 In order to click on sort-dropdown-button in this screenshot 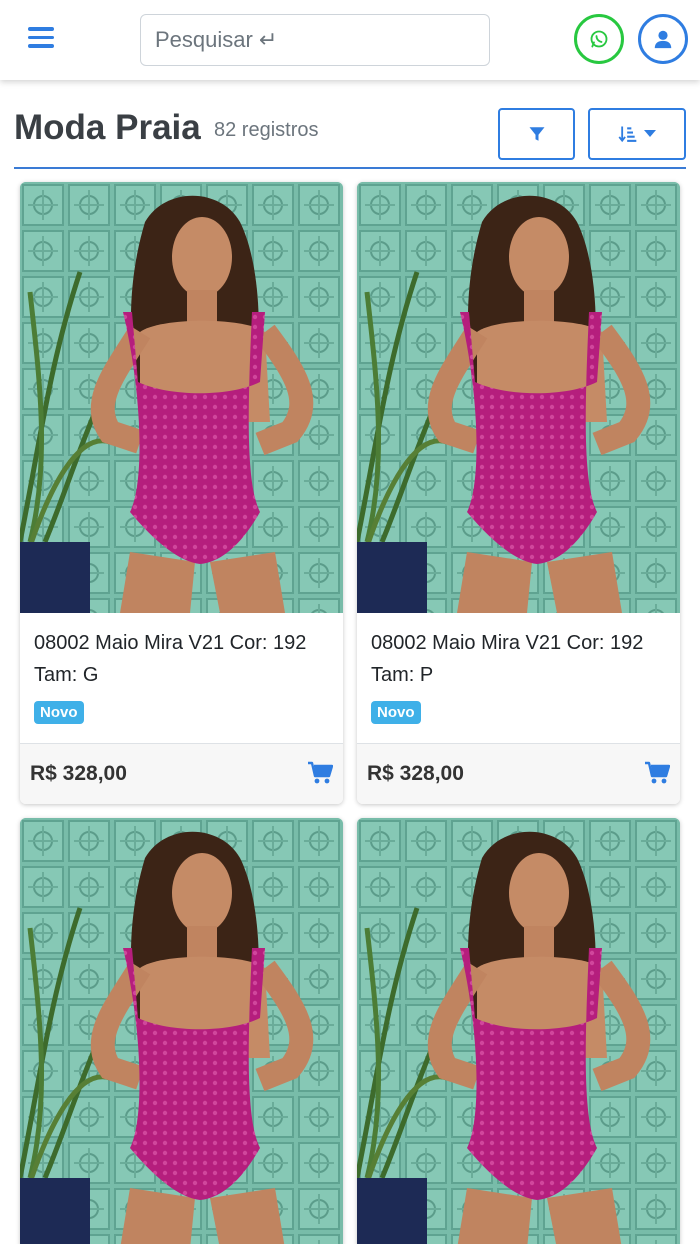, I will do `click(637, 134)`.